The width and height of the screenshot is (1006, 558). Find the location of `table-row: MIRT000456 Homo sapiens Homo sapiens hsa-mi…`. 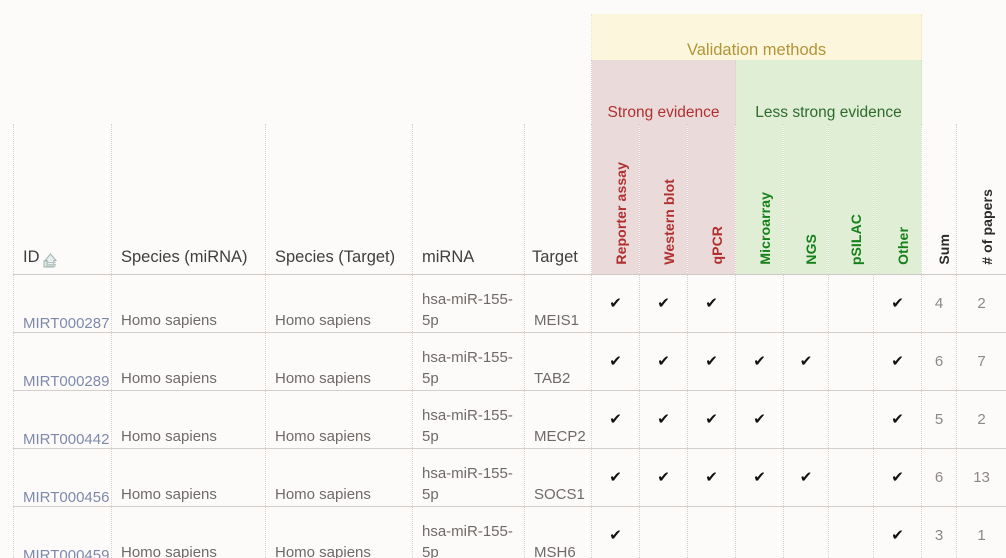

table-row: MIRT000456 Homo sapiens Homo sapiens hsa-mi… is located at coordinates (509, 477).